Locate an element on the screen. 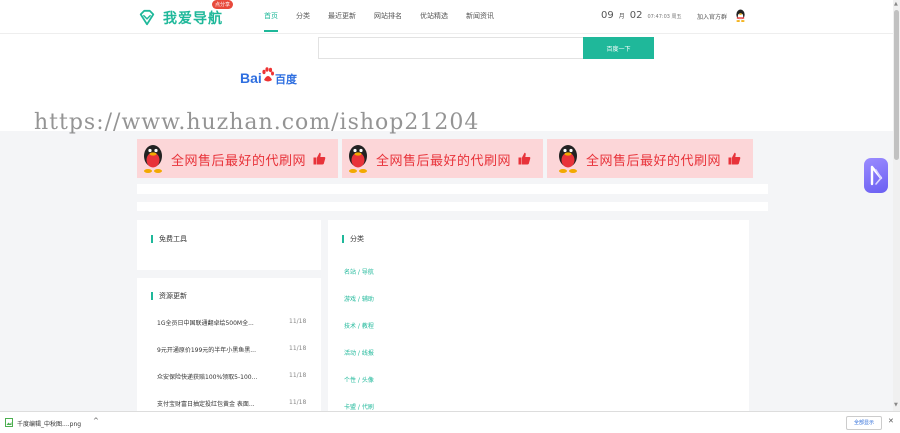  date-day: 02 is located at coordinates (636, 15).